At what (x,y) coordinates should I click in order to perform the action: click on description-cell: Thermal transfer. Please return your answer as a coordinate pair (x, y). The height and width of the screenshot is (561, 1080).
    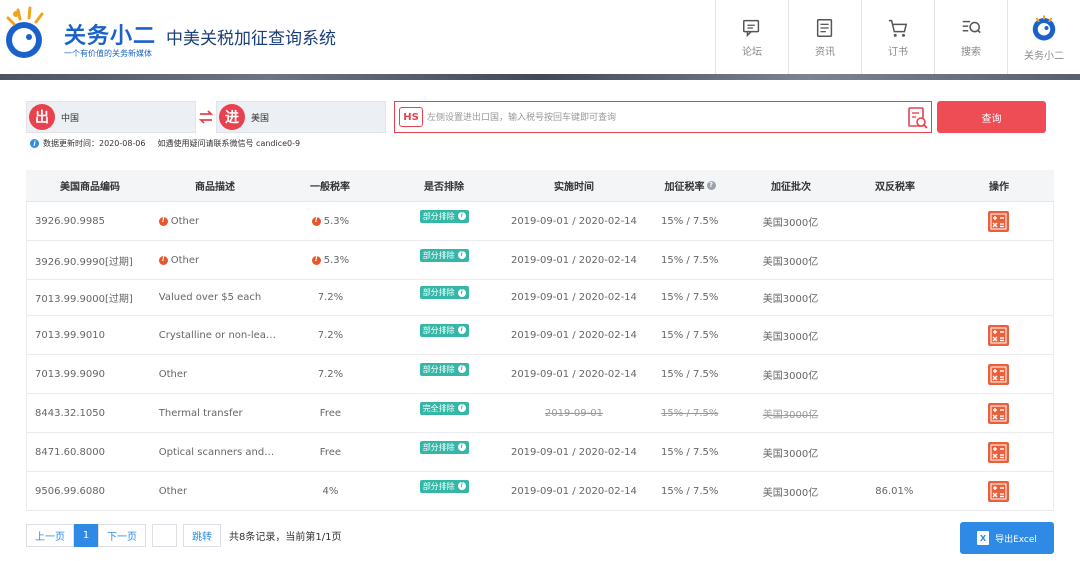
    Looking at the image, I should click on (216, 413).